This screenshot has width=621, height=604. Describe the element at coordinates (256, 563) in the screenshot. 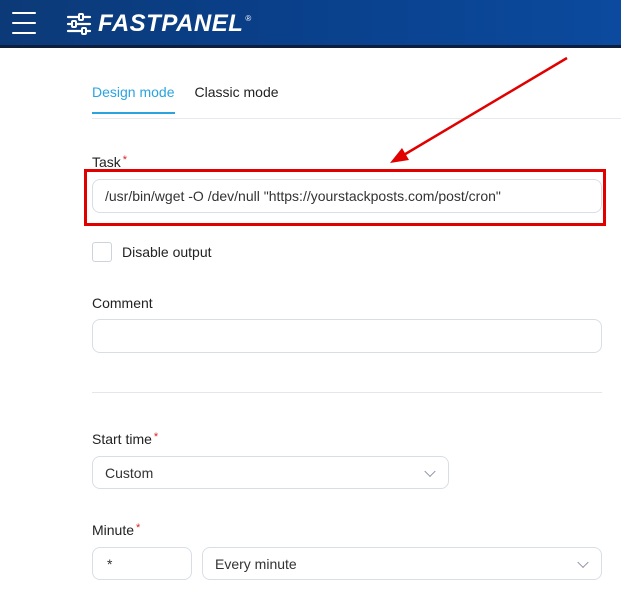

I see `minute-select-value: Every minute` at that location.